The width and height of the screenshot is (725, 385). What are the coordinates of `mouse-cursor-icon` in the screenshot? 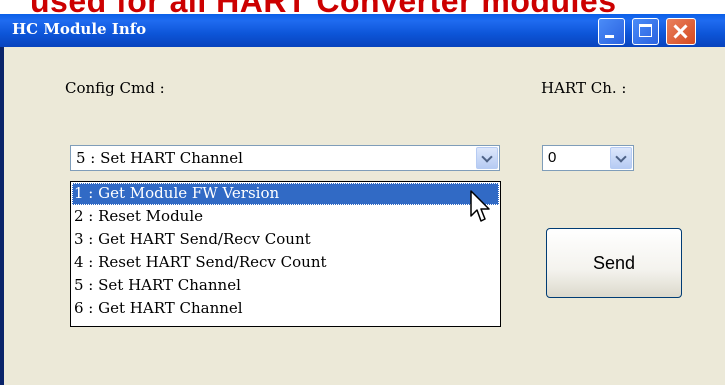 It's located at (480, 206).